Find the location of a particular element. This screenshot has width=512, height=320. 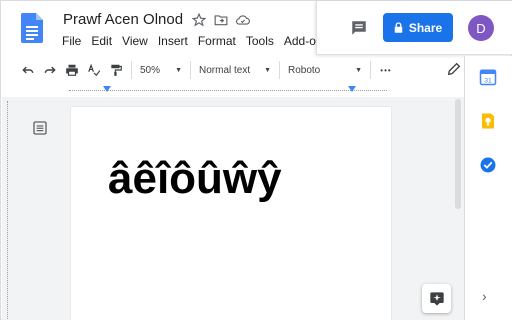

tasks-icon is located at coordinates (488, 165).